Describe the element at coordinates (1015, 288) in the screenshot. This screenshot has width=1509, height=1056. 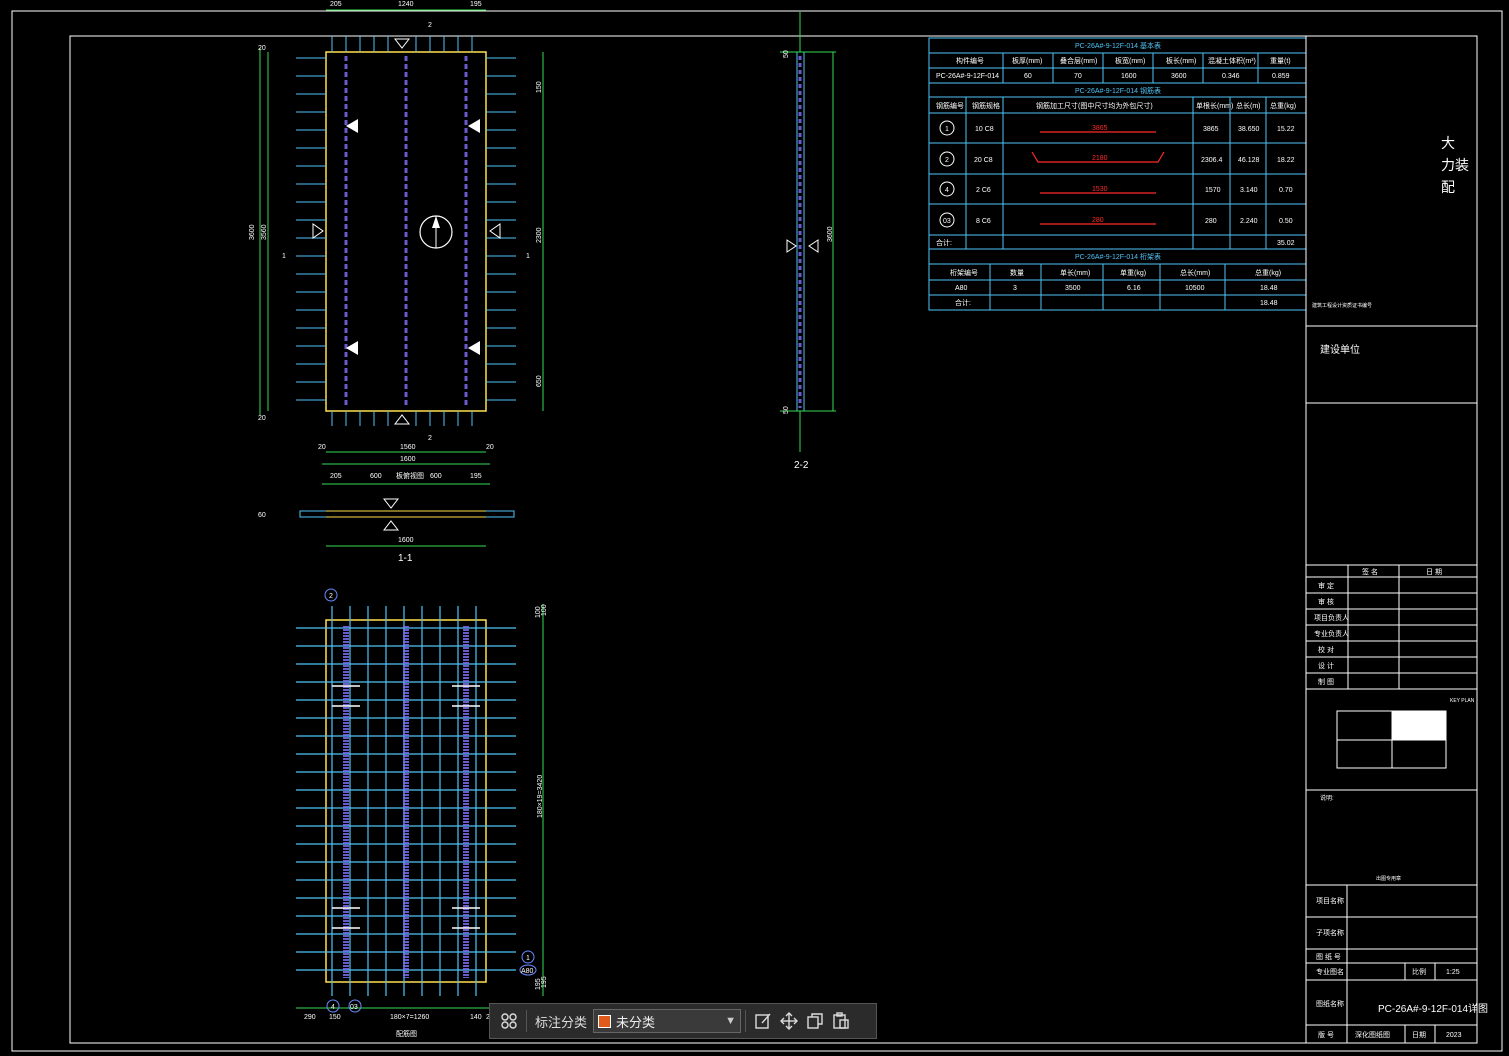
I see `table3-c1: 3` at that location.